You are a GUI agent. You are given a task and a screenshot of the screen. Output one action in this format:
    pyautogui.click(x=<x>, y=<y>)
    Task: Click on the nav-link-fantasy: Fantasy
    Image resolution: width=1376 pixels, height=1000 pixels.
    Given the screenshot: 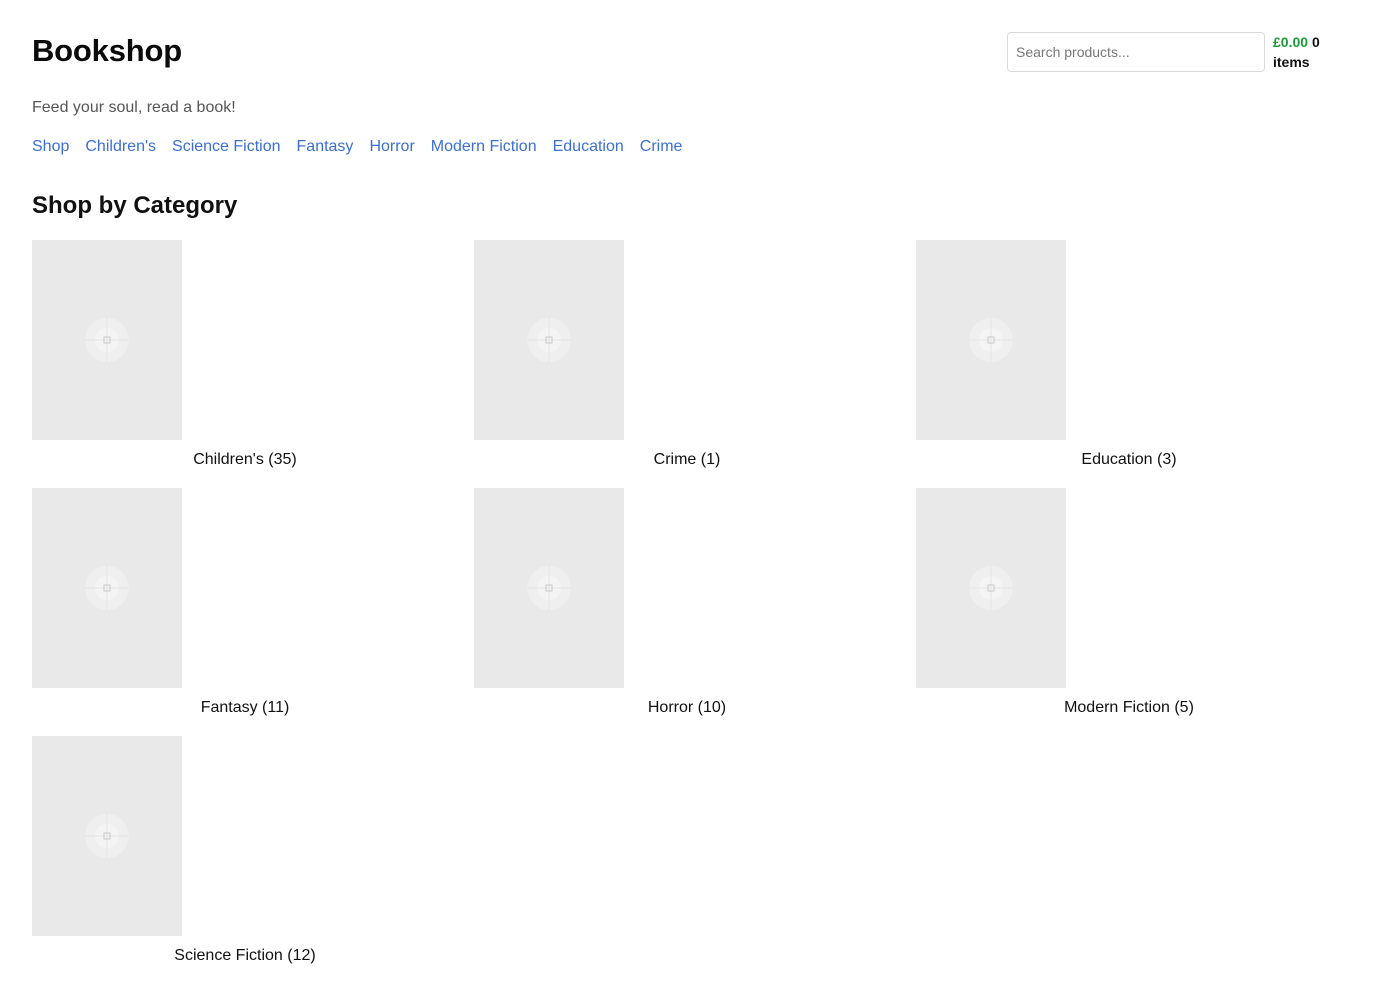 What is the action you would take?
    pyautogui.click(x=325, y=147)
    